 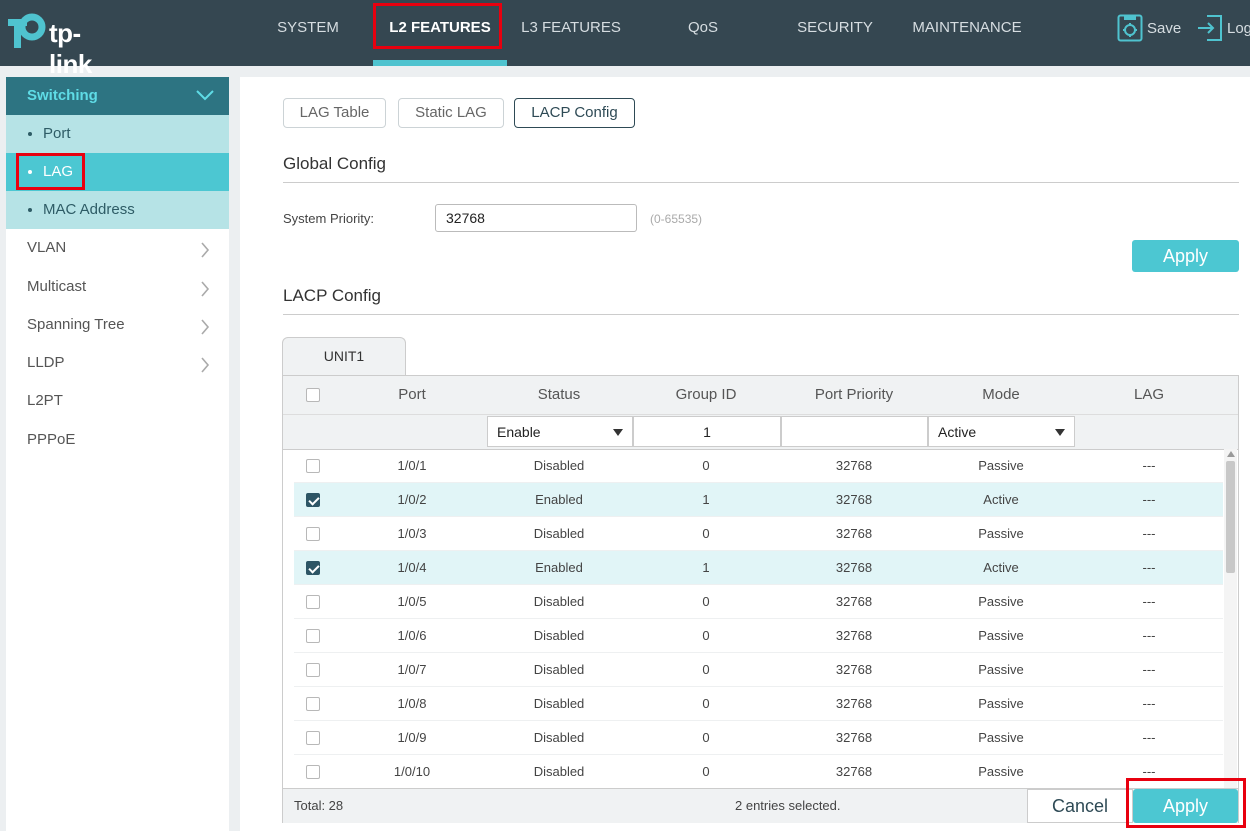 I want to click on sidebar-item-mac-address: MAC Address, so click(x=117, y=210).